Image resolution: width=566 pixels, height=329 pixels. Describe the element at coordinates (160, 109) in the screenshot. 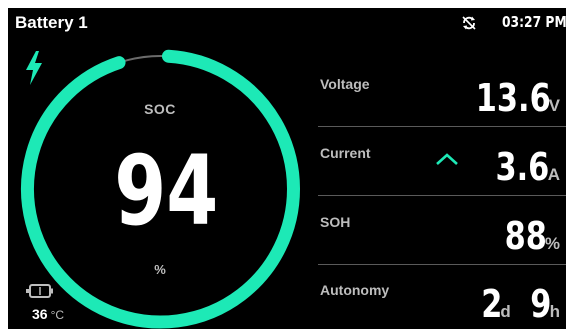

I see `soc-label: SOC` at that location.